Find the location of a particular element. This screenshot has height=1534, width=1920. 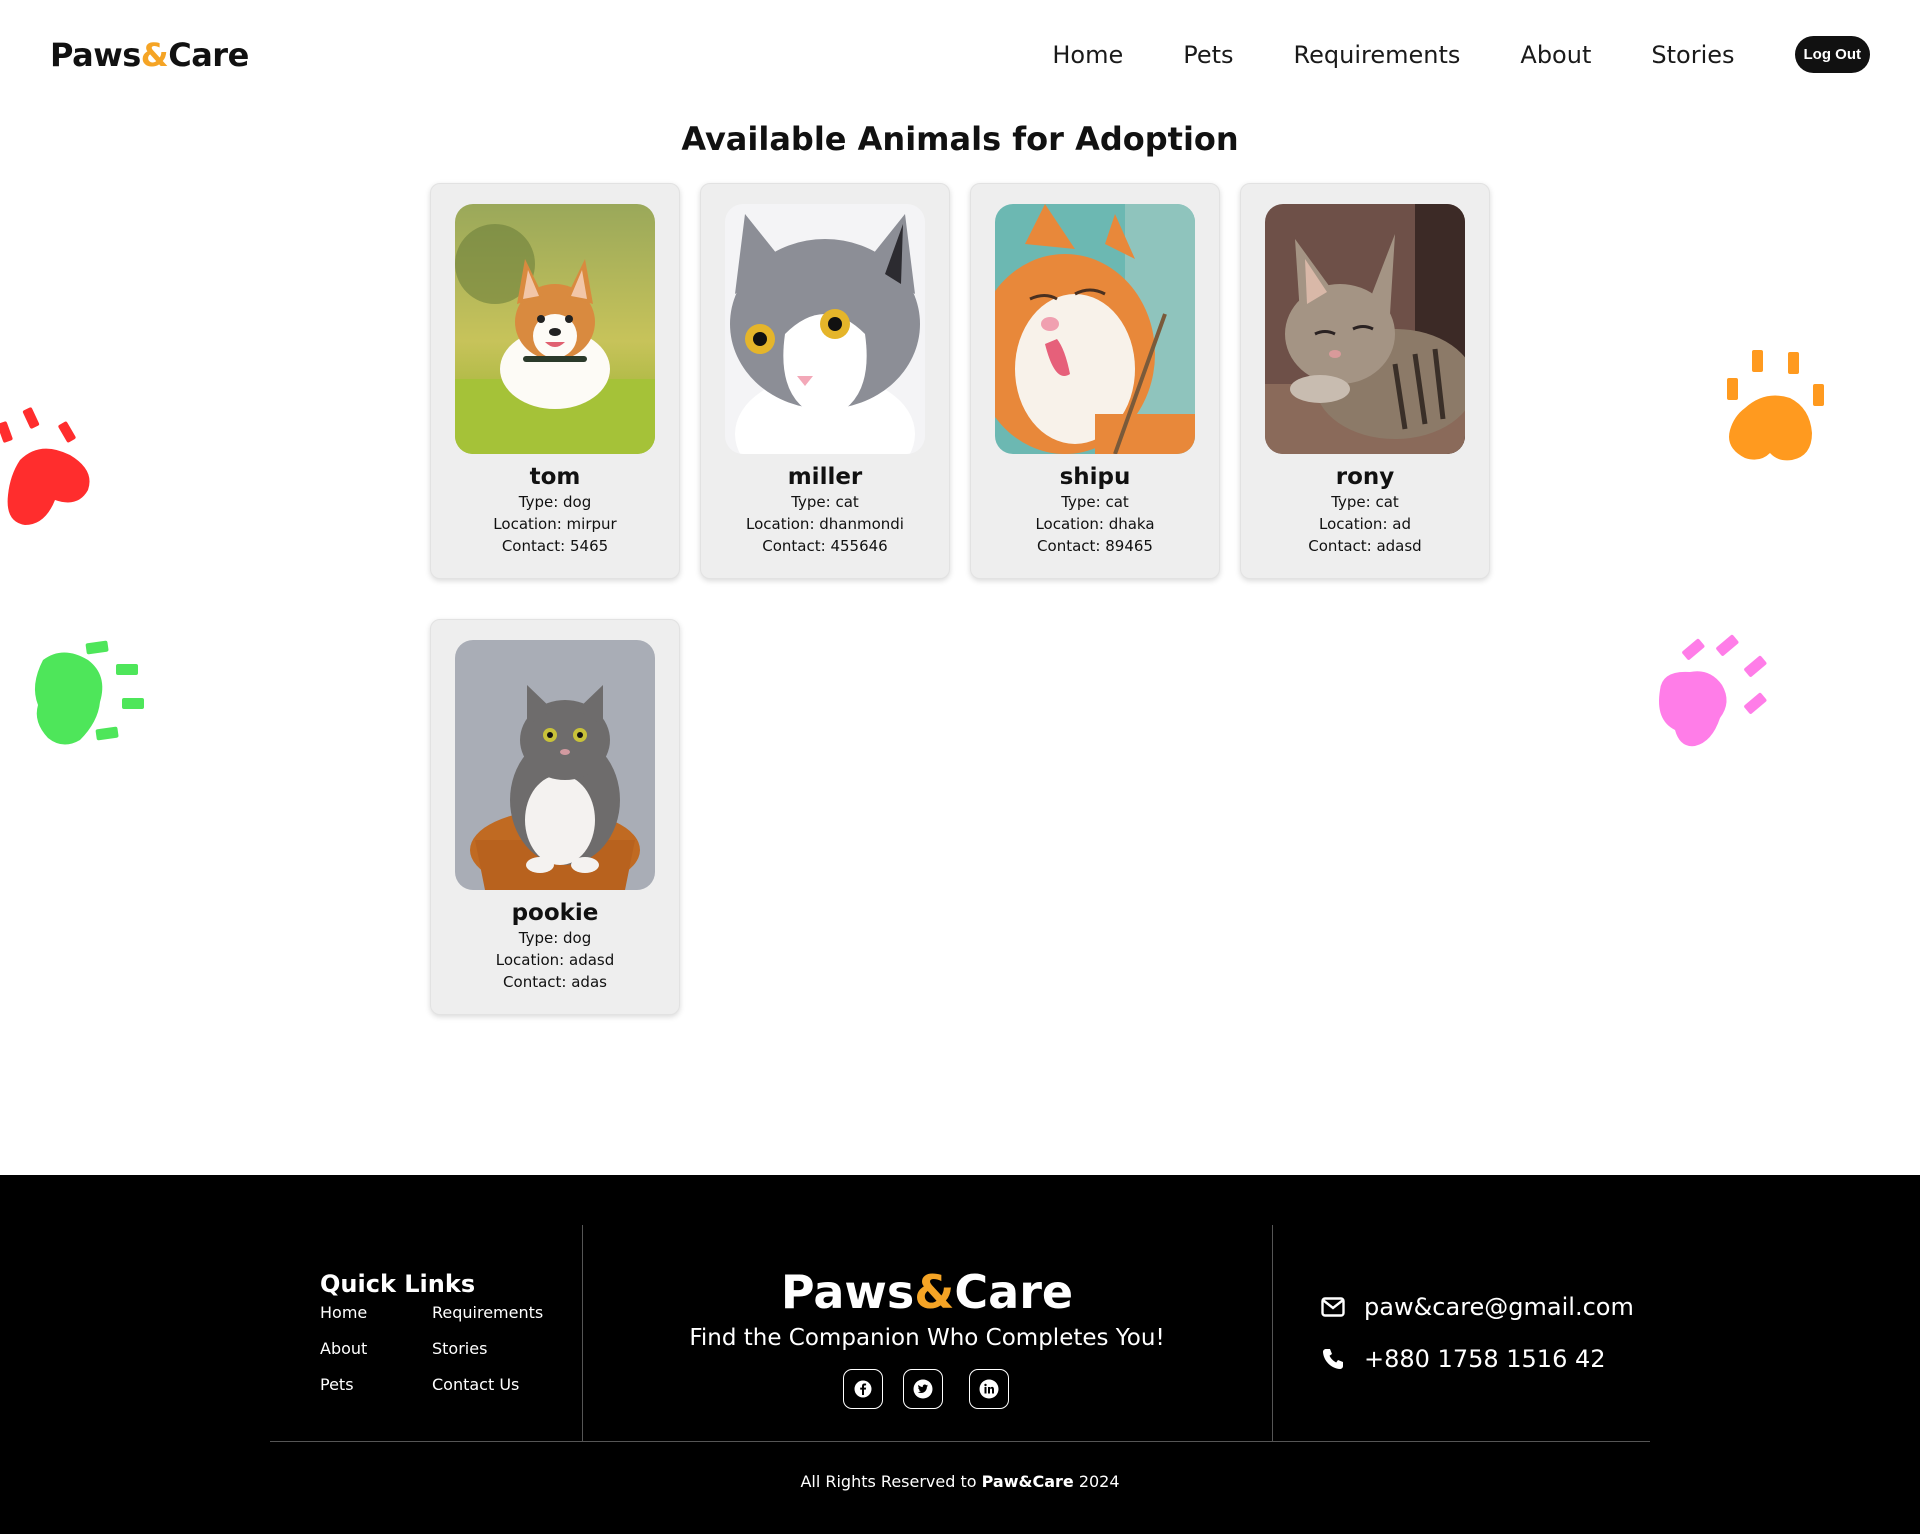

footer-brand-ampersand: & is located at coordinates (934, 1292).